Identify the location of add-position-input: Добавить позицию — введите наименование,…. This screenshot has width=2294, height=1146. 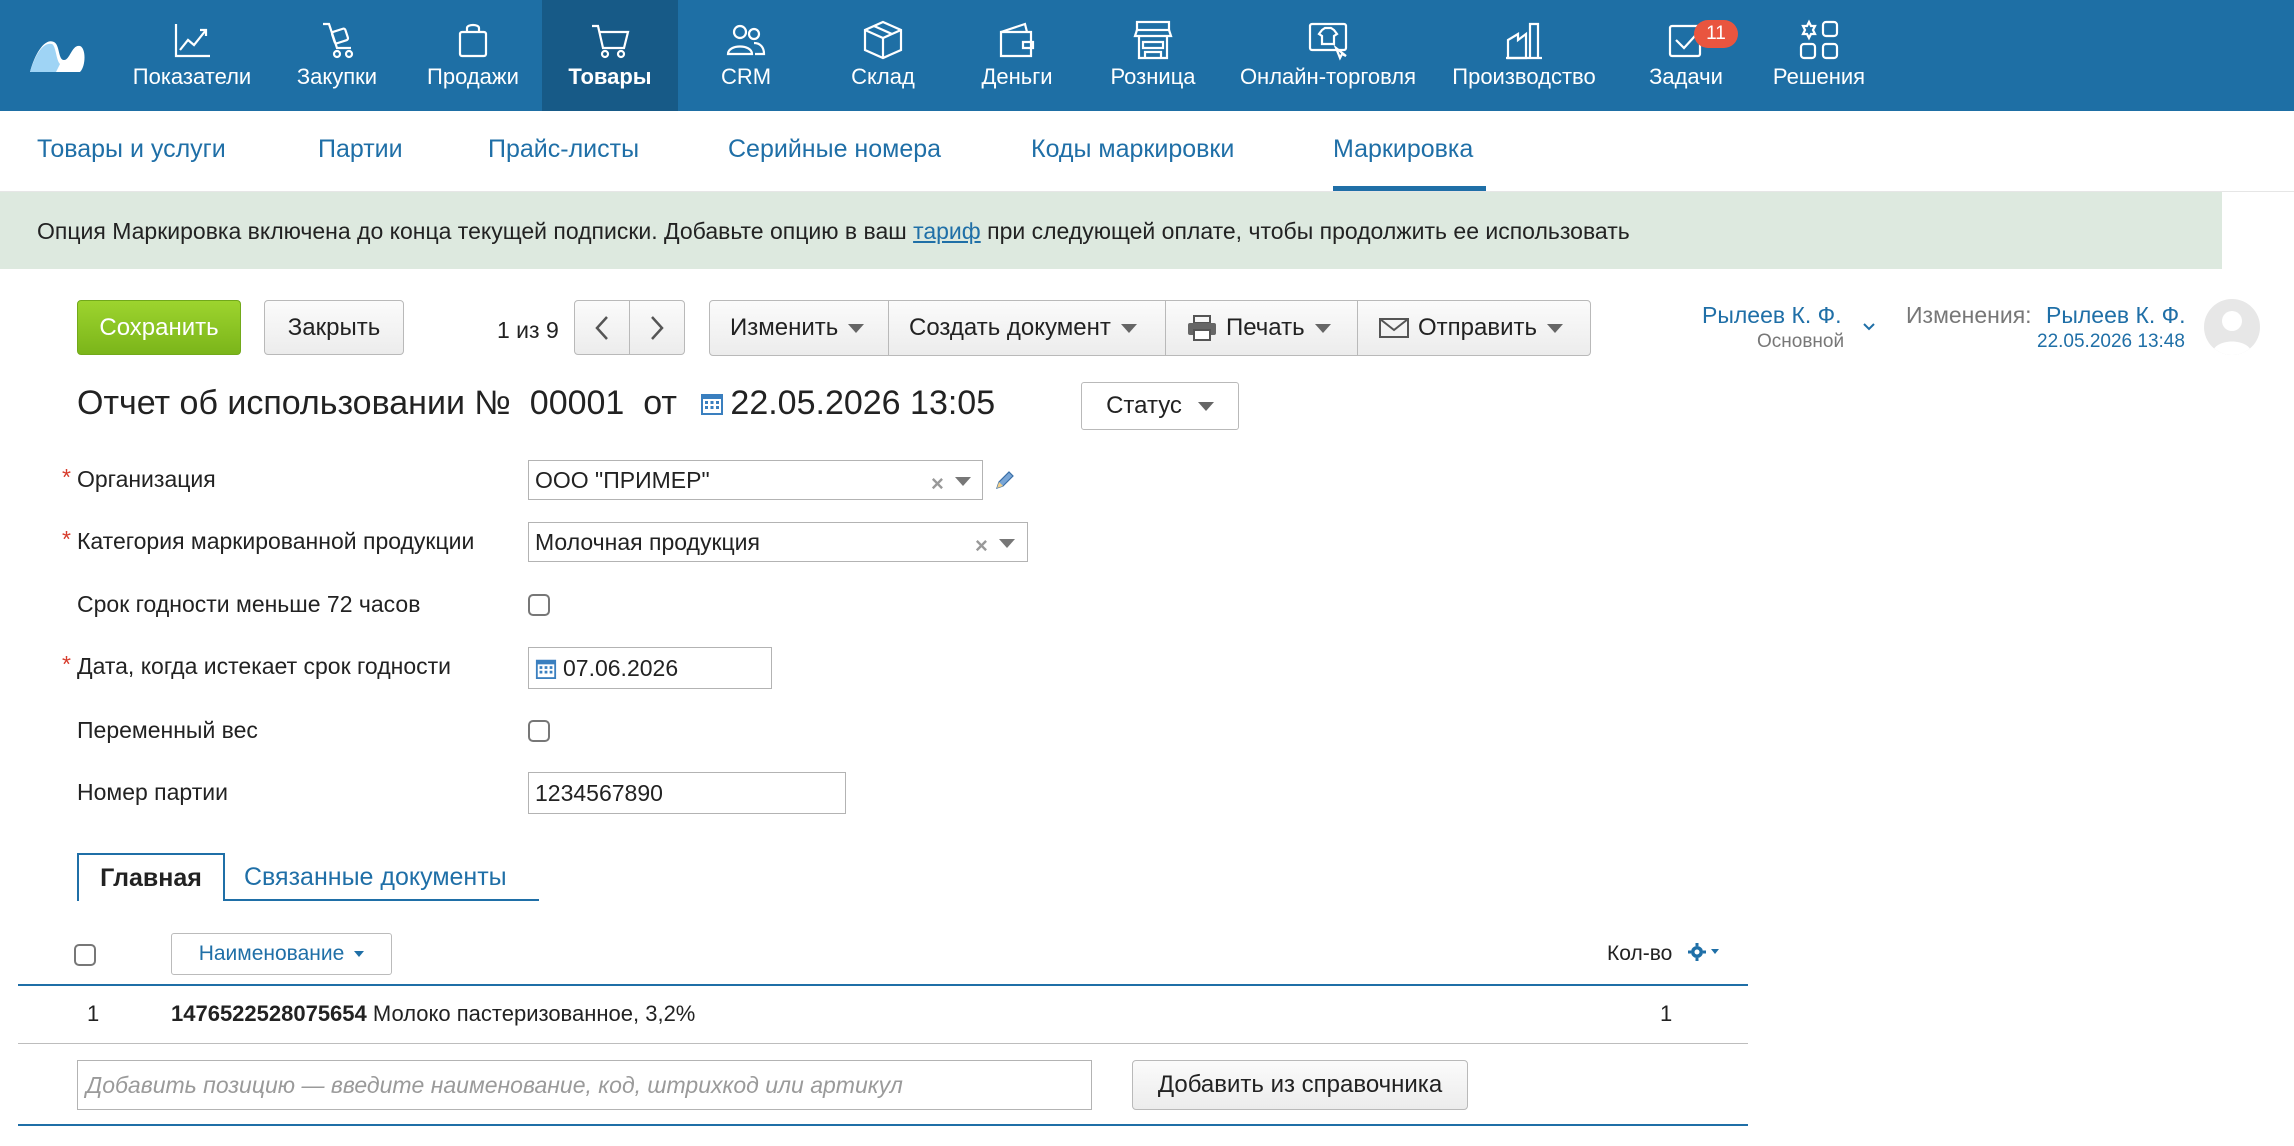
(584, 1085).